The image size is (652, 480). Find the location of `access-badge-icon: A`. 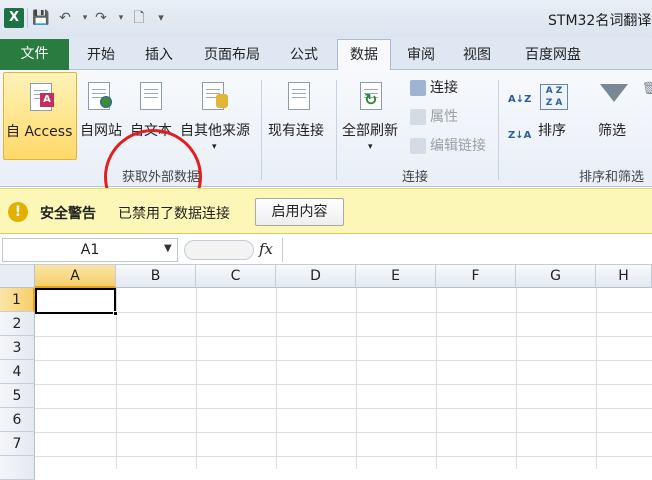

access-badge-icon: A is located at coordinates (47, 100).